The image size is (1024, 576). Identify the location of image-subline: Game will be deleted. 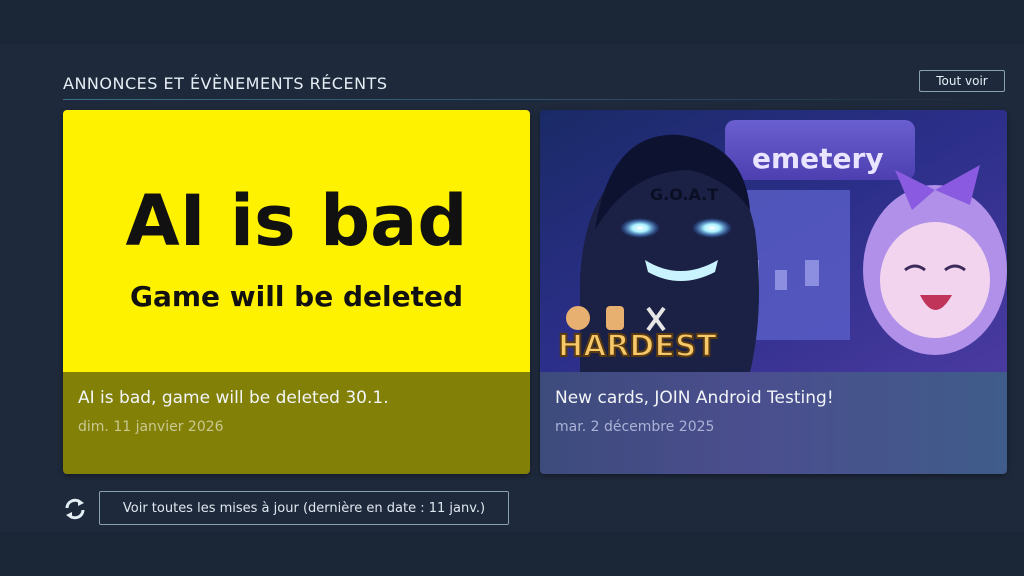
(296, 296).